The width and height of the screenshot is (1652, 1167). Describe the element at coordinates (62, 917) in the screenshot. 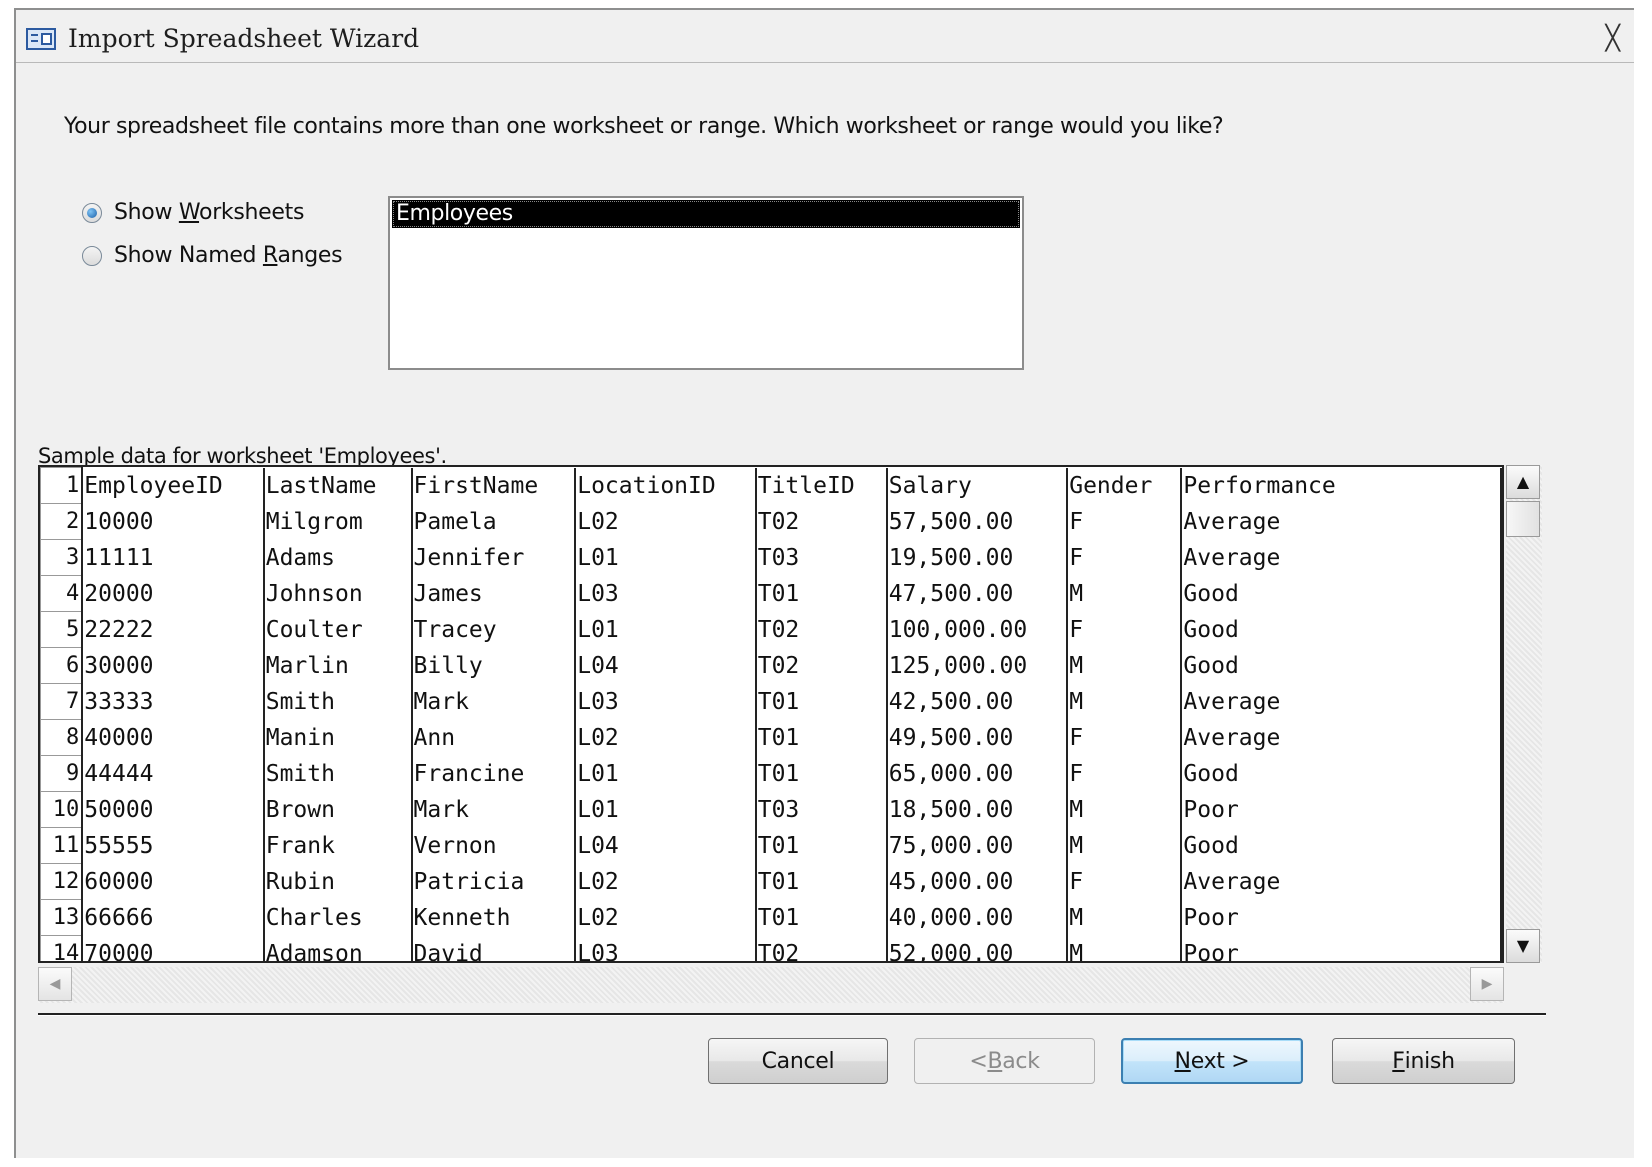

I see `row-number: 13` at that location.